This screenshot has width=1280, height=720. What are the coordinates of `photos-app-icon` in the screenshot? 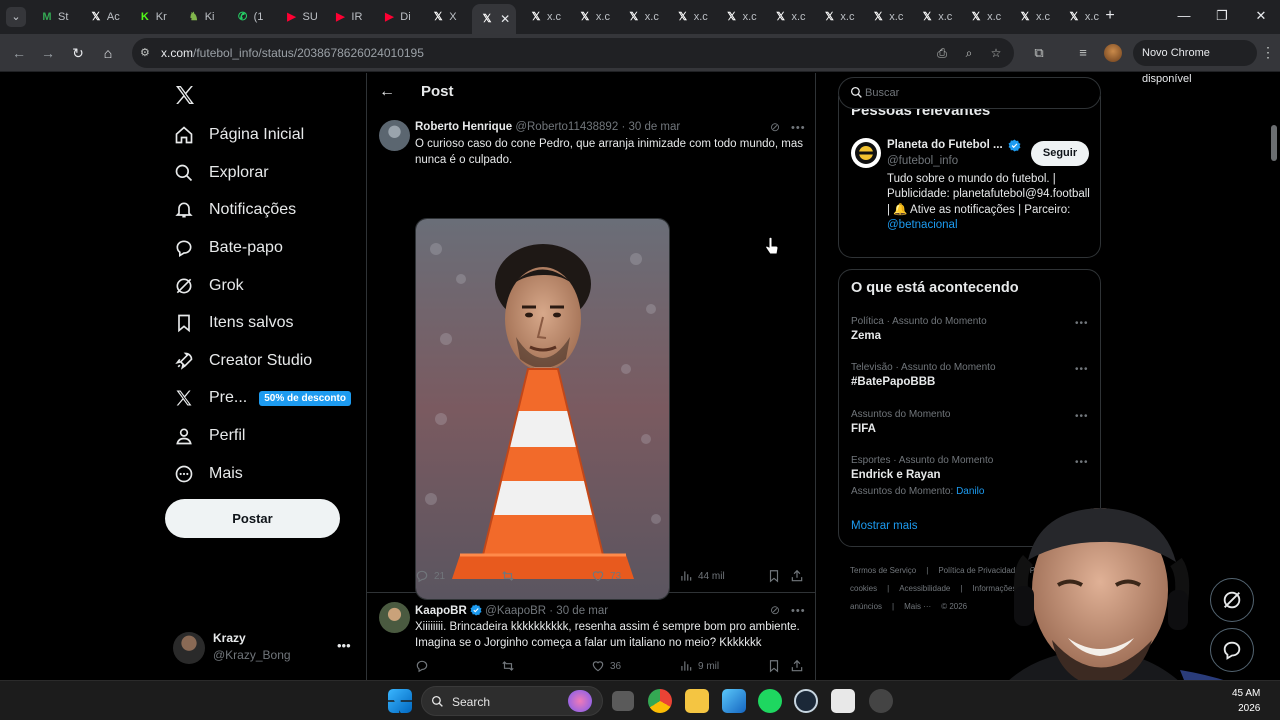 It's located at (734, 701).